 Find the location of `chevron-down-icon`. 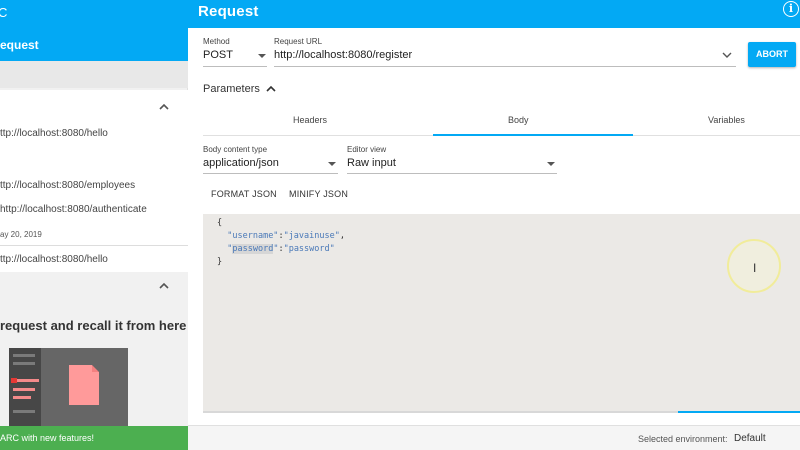

chevron-down-icon is located at coordinates (727, 55).